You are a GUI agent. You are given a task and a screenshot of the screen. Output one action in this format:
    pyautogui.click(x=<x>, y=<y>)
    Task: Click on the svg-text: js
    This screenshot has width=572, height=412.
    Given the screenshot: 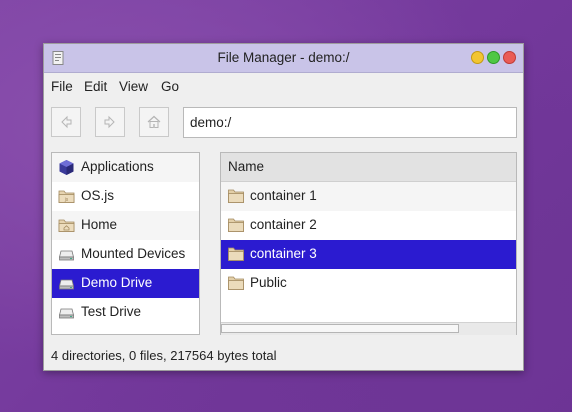 What is the action you would take?
    pyautogui.click(x=66, y=200)
    